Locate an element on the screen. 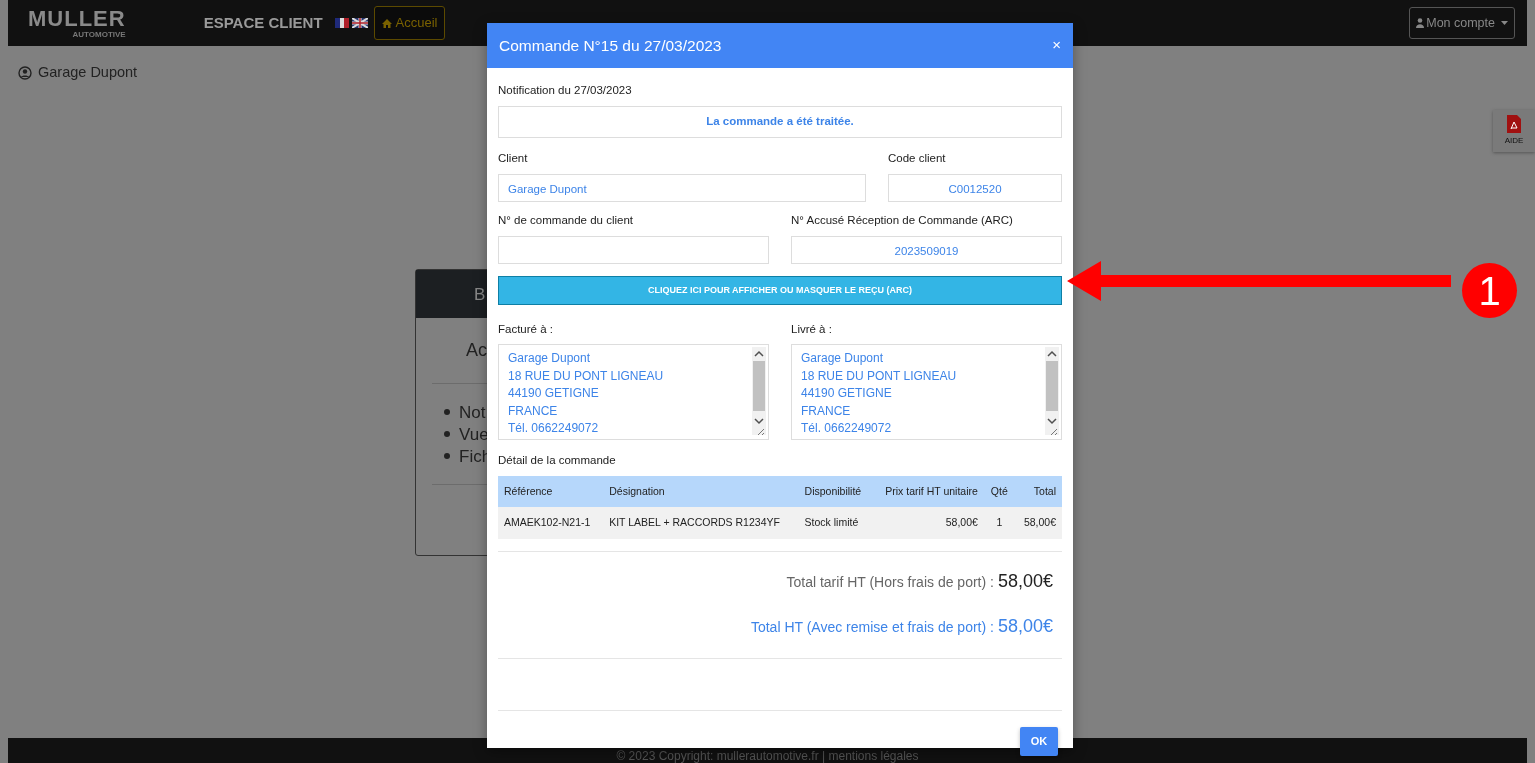 This screenshot has height=763, width=1535. ok-button: OK is located at coordinates (1039, 741).